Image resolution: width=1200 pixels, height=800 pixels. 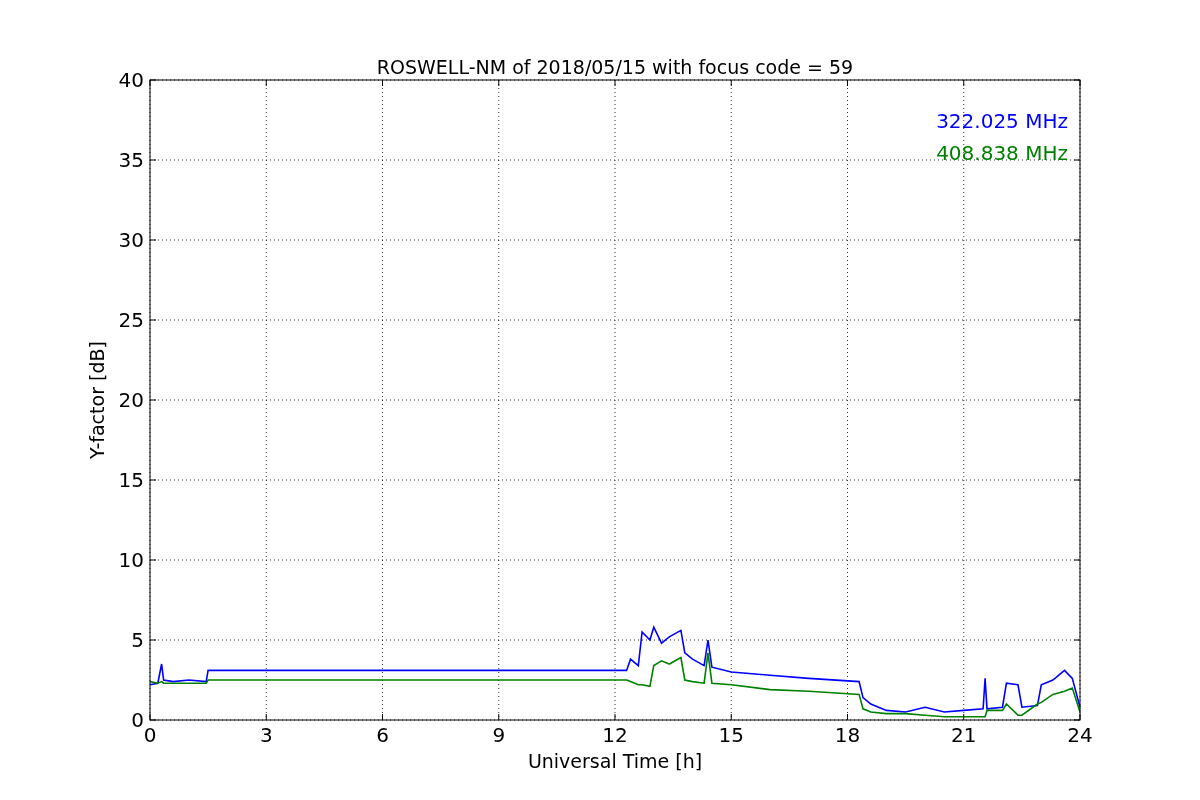 I want to click on y-tick-label: 30, so click(x=131, y=240).